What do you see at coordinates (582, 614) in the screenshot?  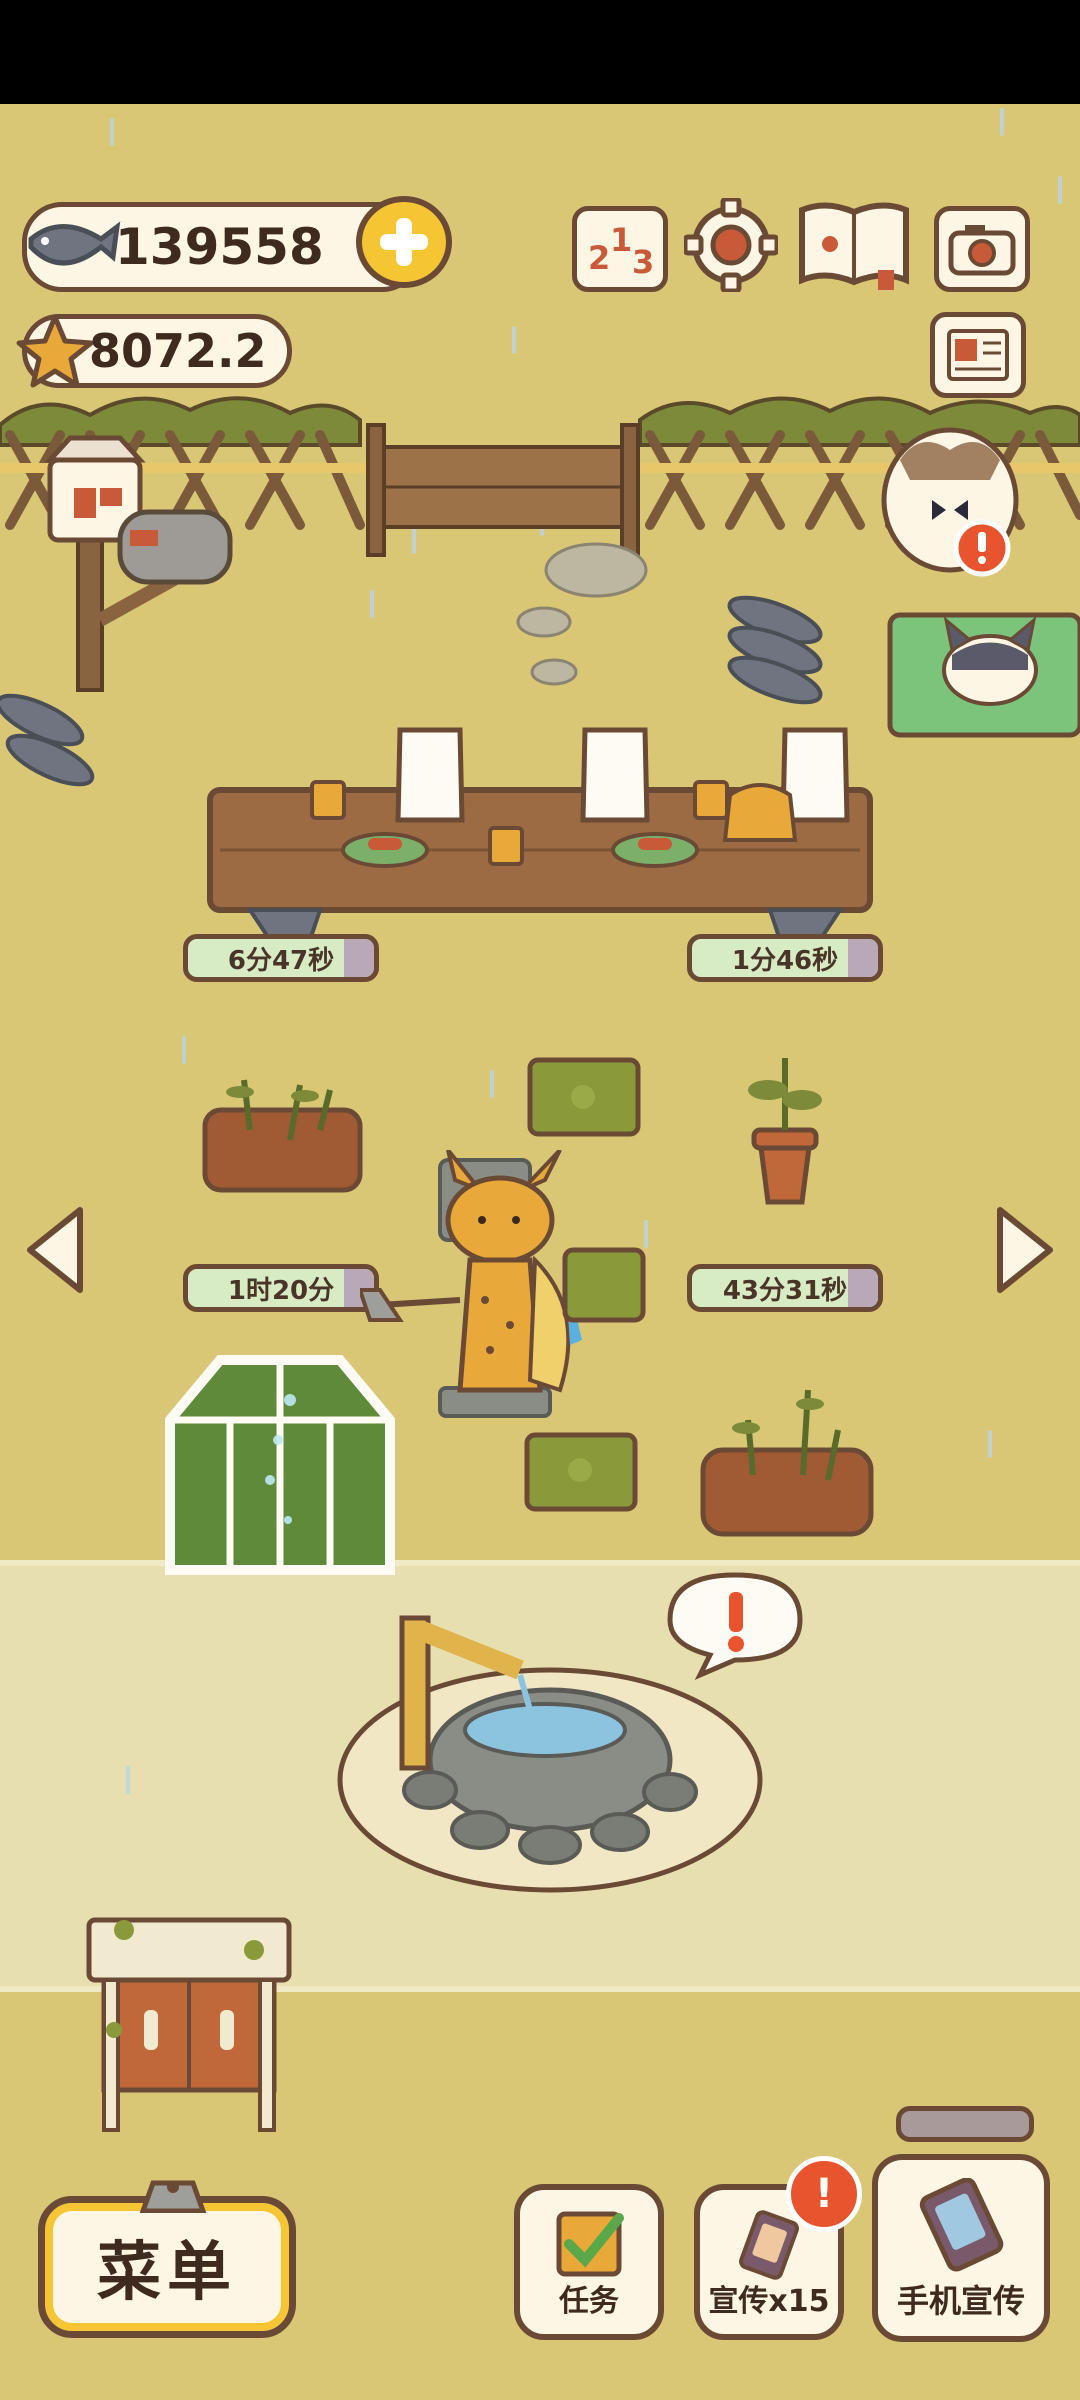 I see `stepping-stones` at bounding box center [582, 614].